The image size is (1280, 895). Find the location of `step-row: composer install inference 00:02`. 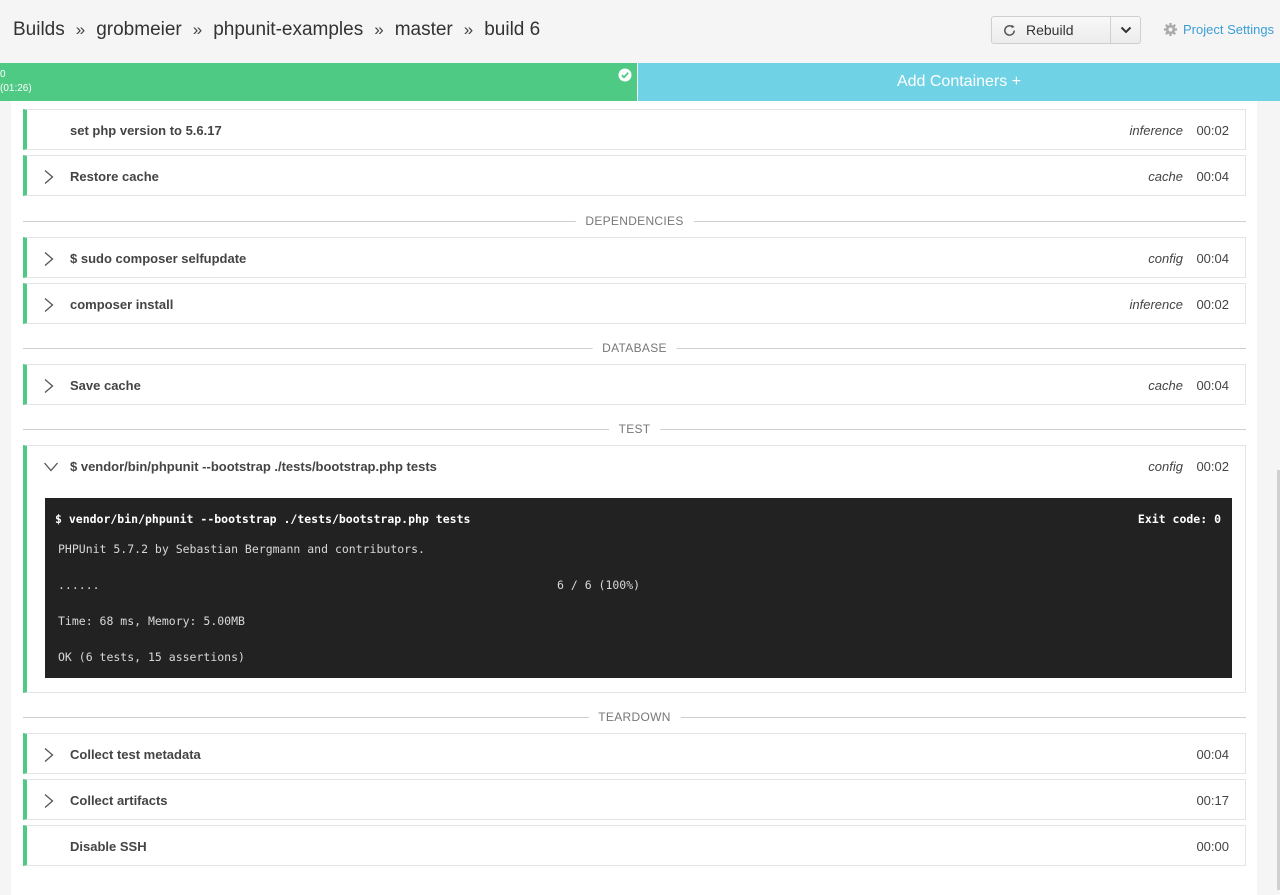

step-row: composer install inference 00:02 is located at coordinates (634, 303).